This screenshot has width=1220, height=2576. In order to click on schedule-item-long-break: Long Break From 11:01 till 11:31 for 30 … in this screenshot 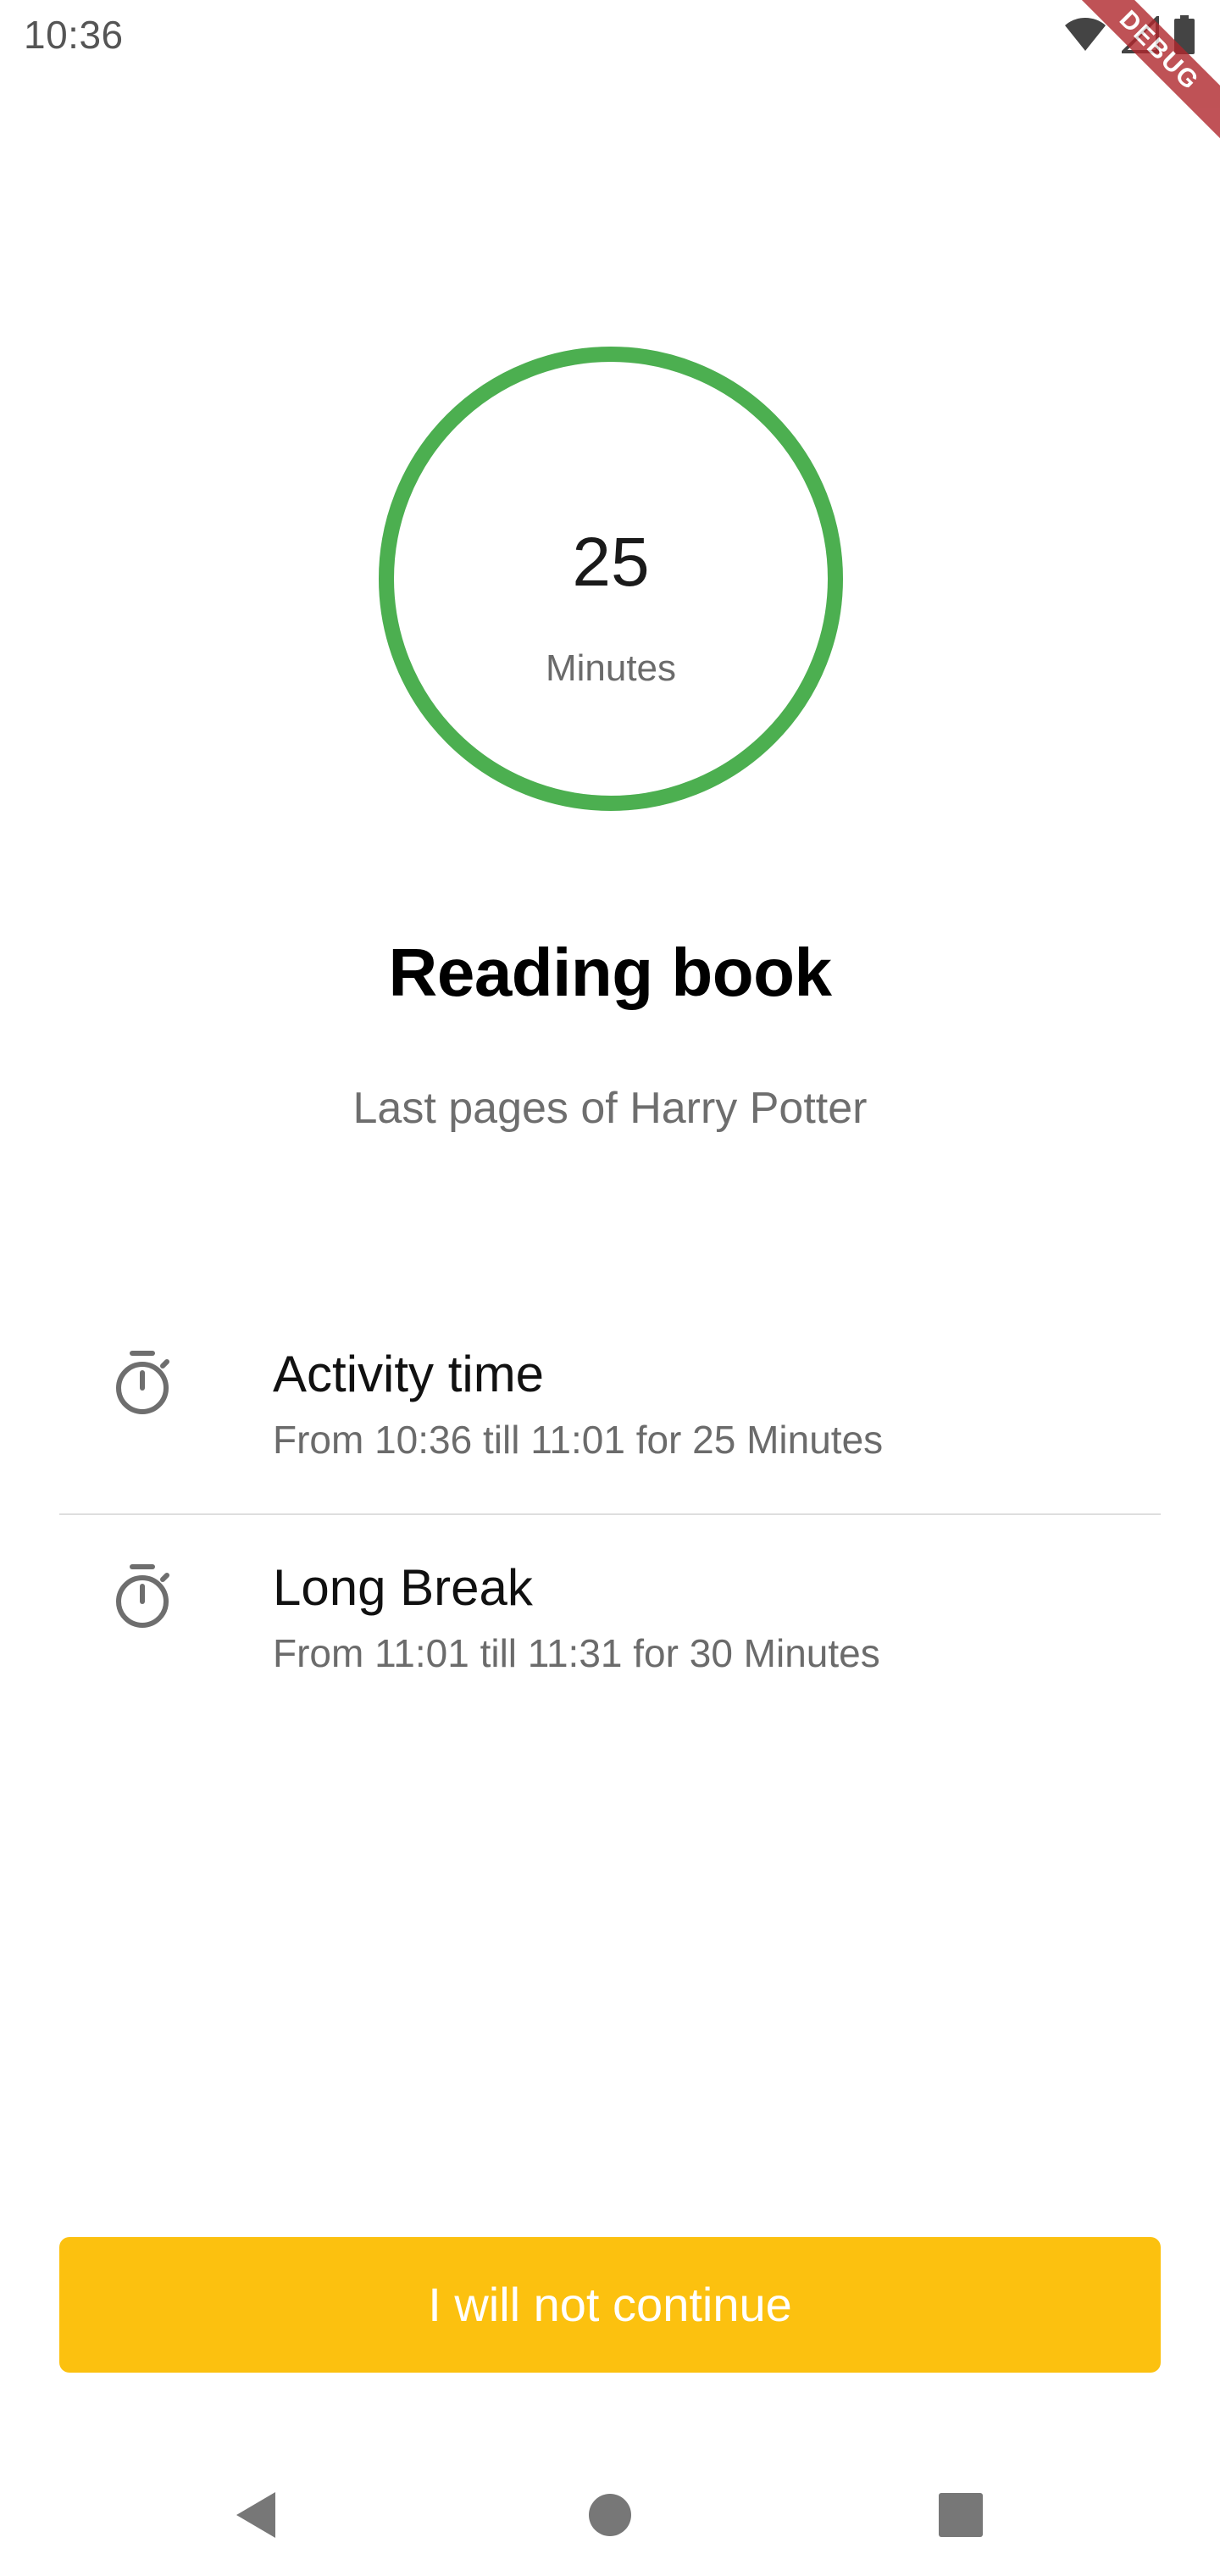, I will do `click(610, 1647)`.